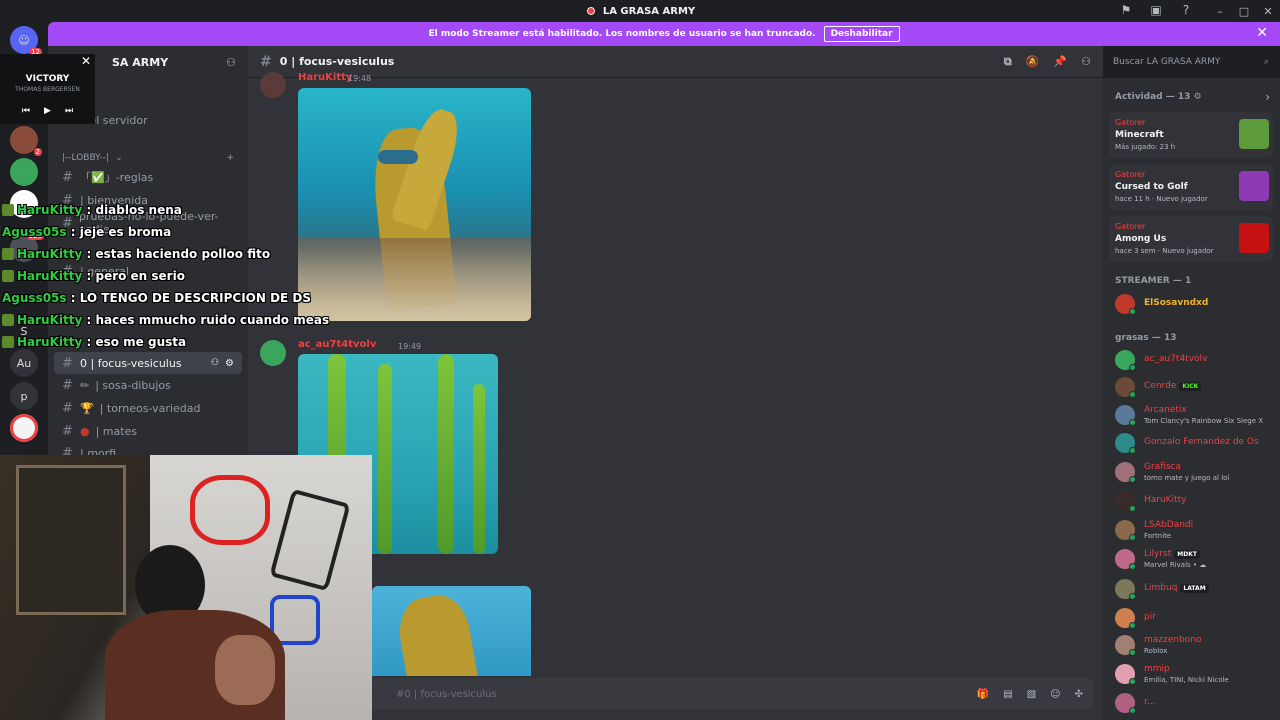  What do you see at coordinates (1191, 62) in the screenshot?
I see `search-input: Buscar LA GRASA ARMY ⌕` at bounding box center [1191, 62].